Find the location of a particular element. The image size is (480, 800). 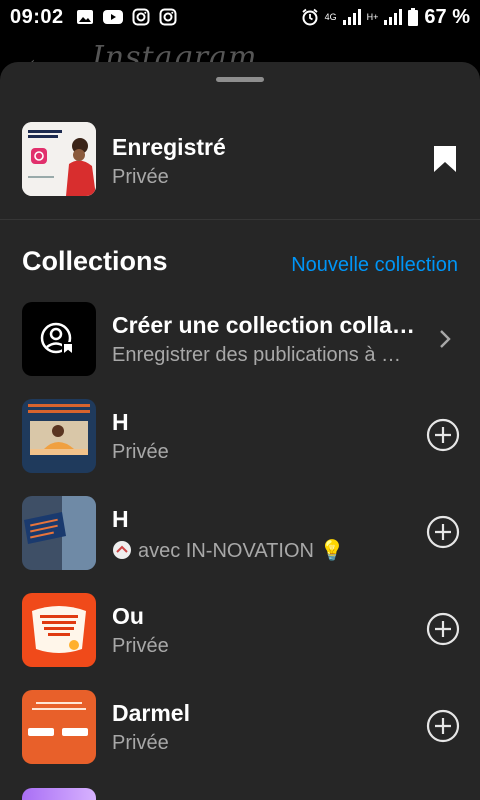

bookmark-filled-icon is located at coordinates (445, 159).